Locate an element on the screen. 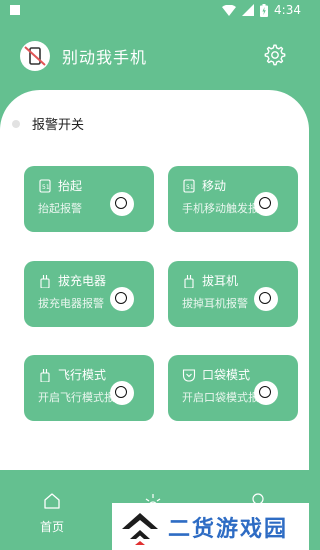  mode-title: 拔充电器 is located at coordinates (82, 281).